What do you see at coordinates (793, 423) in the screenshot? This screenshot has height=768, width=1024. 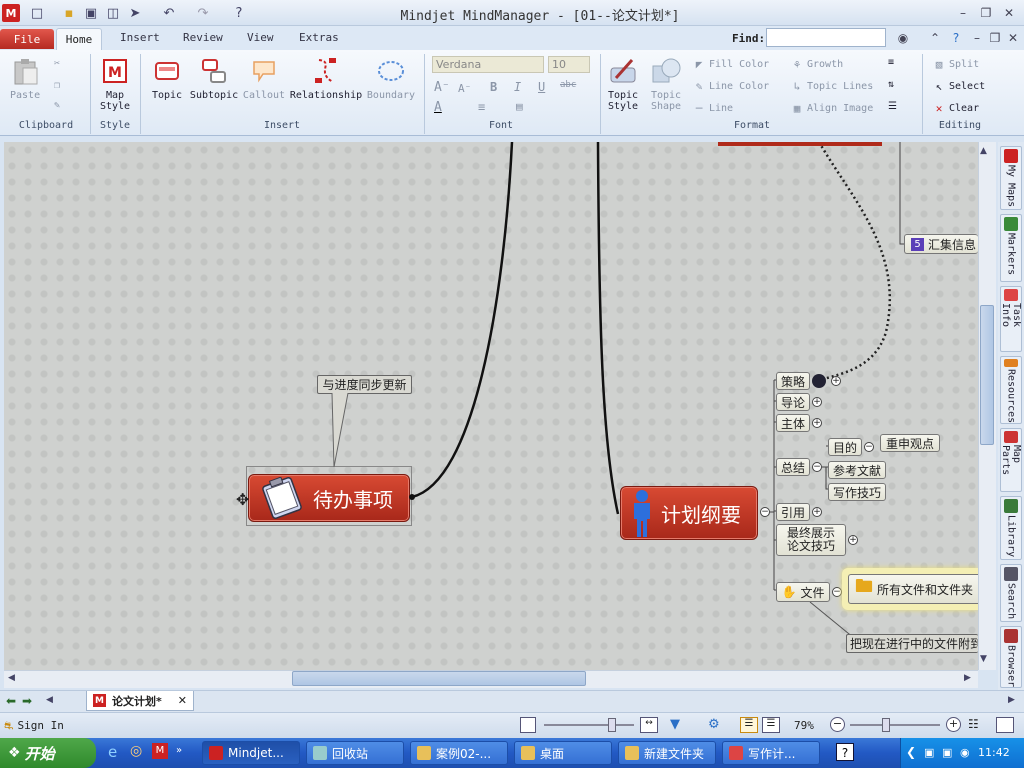 I see `topic-body: 主体` at bounding box center [793, 423].